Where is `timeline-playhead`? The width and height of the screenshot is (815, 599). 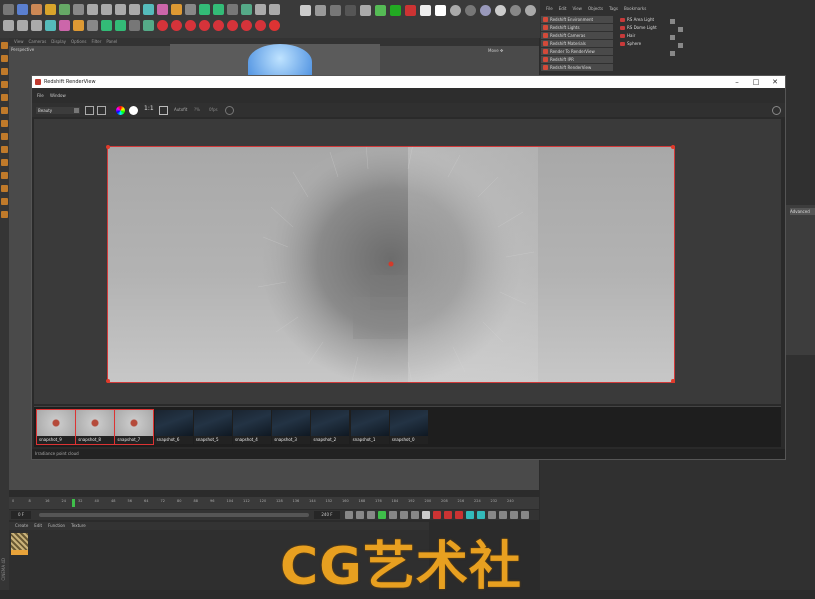
timeline-playhead is located at coordinates (73, 503).